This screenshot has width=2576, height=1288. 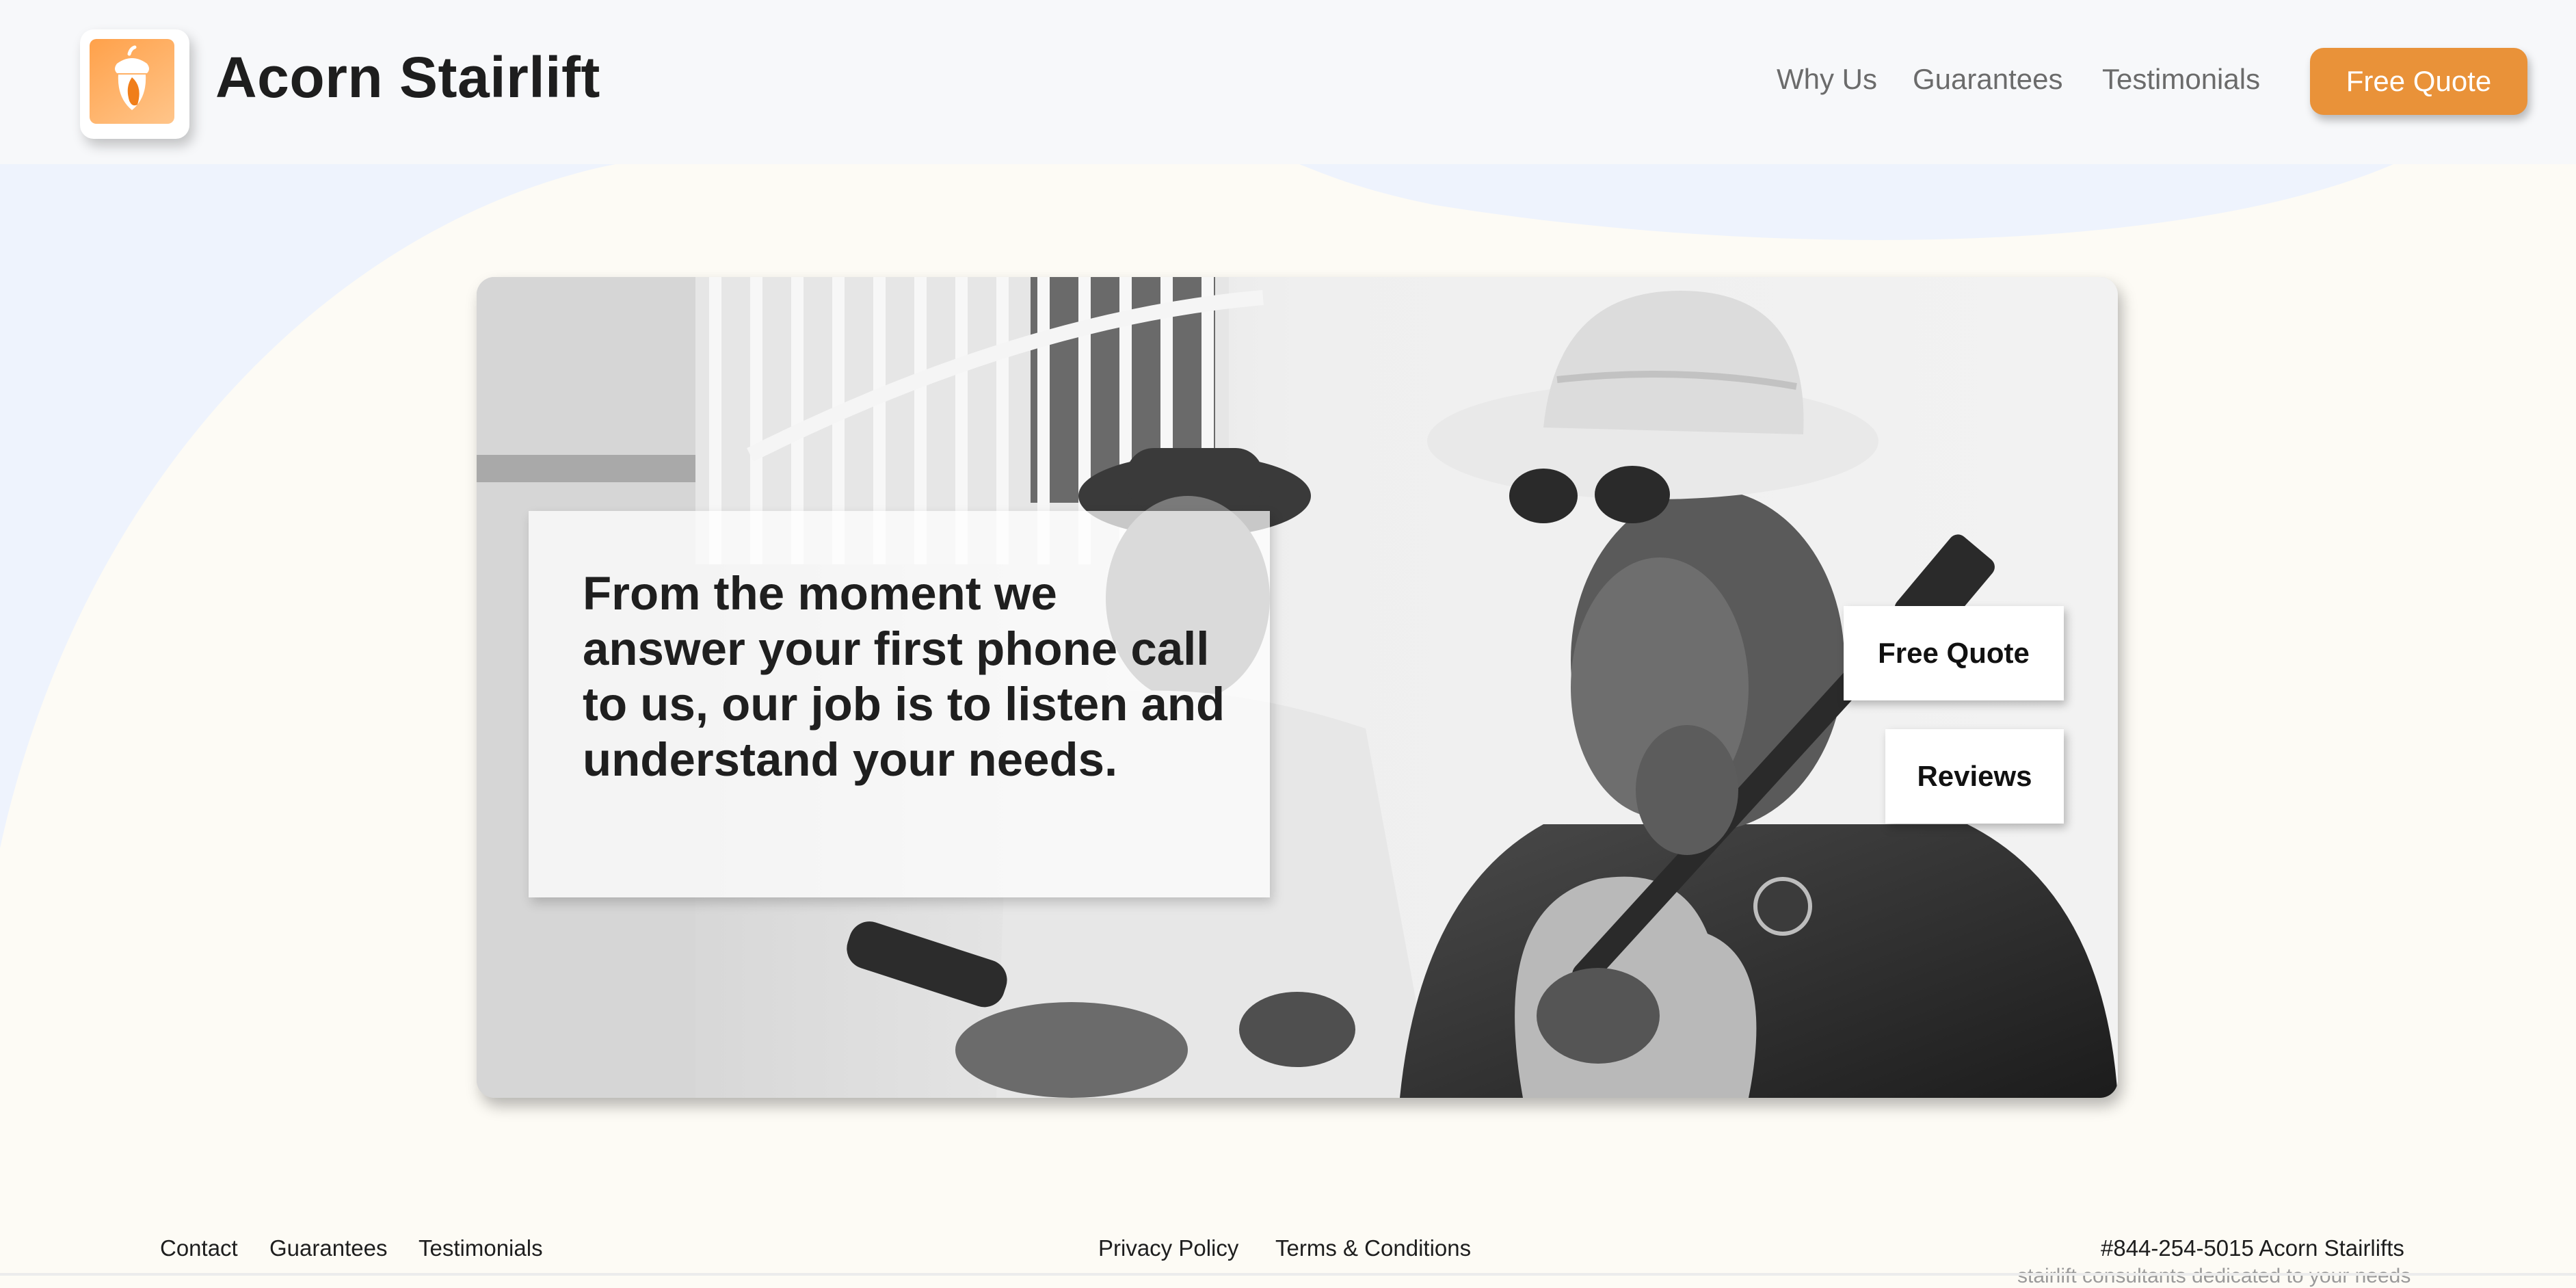 What do you see at coordinates (2181, 79) in the screenshot?
I see `nav-testimonials: Testimonials` at bounding box center [2181, 79].